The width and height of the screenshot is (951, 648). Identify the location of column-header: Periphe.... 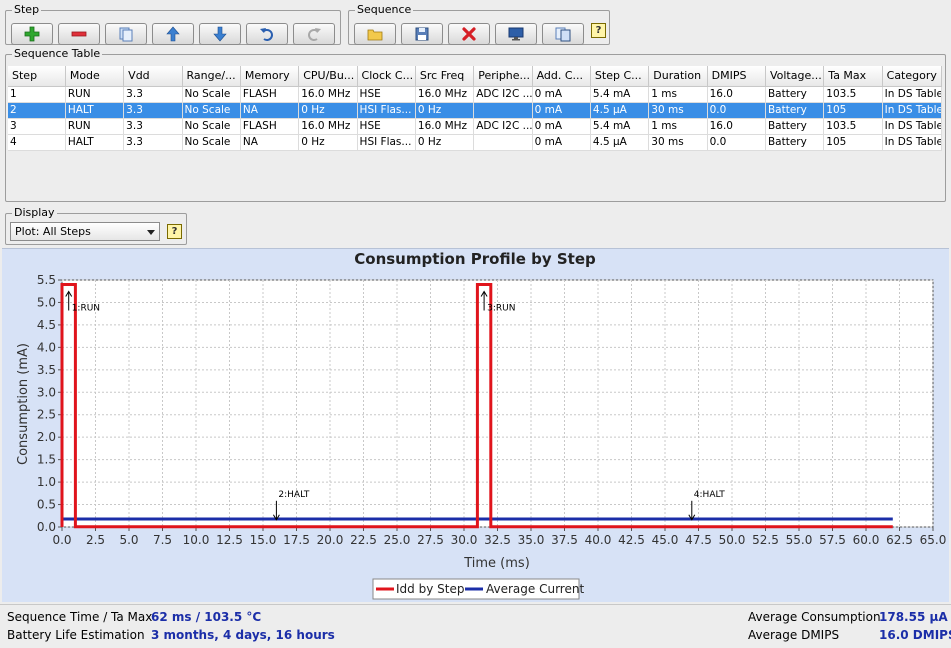
(503, 76).